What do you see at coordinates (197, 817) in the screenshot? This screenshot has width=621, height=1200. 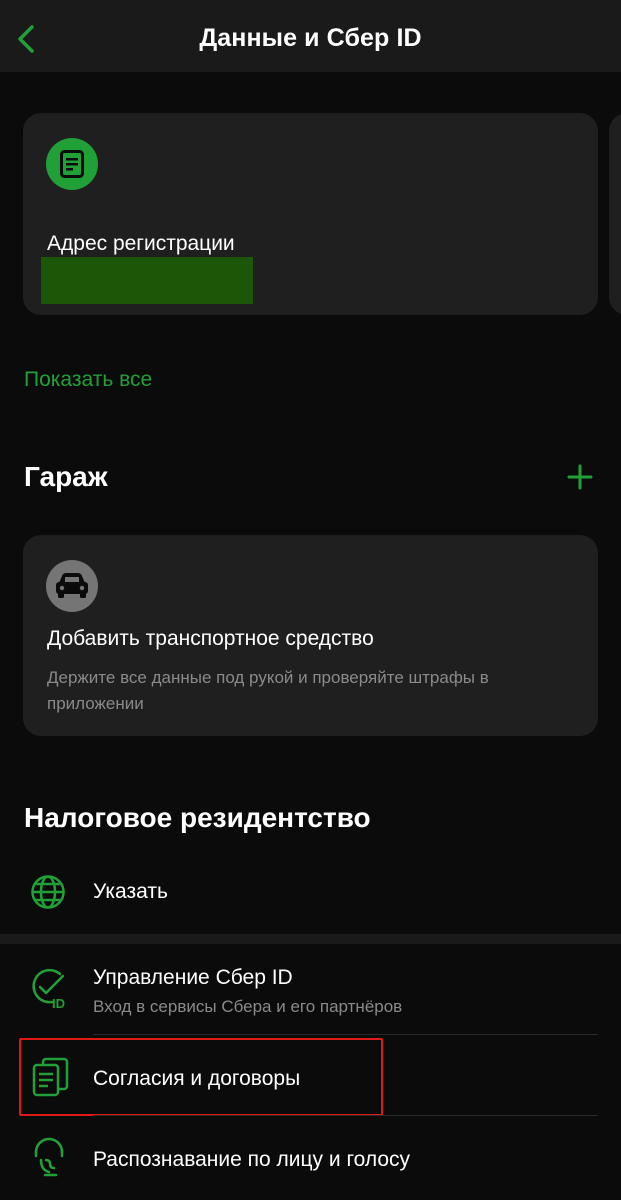 I see `tax-residency-title: Налоговое резидентство` at bounding box center [197, 817].